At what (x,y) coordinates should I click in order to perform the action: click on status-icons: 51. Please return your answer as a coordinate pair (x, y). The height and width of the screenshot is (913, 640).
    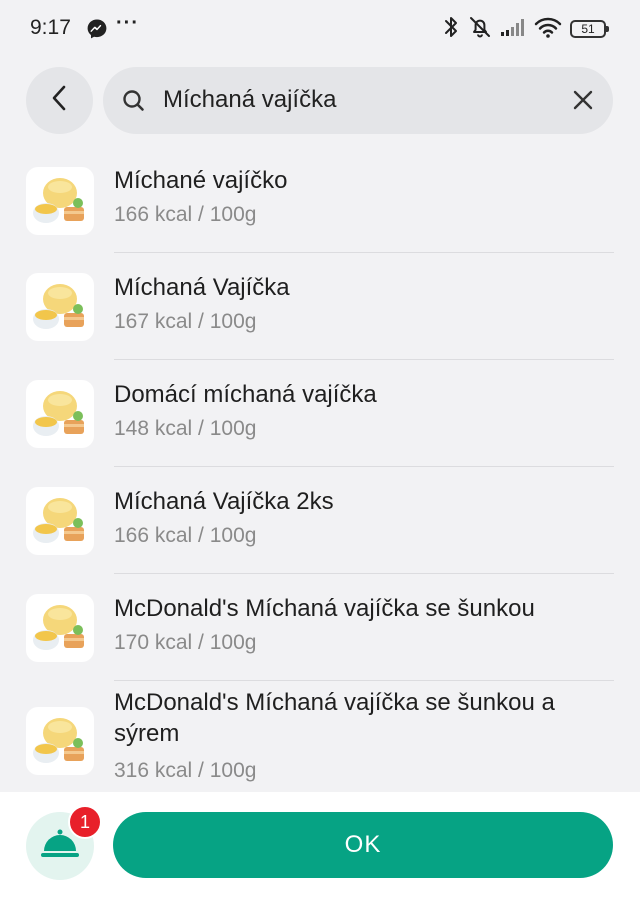
    Looking at the image, I should click on (525, 29).